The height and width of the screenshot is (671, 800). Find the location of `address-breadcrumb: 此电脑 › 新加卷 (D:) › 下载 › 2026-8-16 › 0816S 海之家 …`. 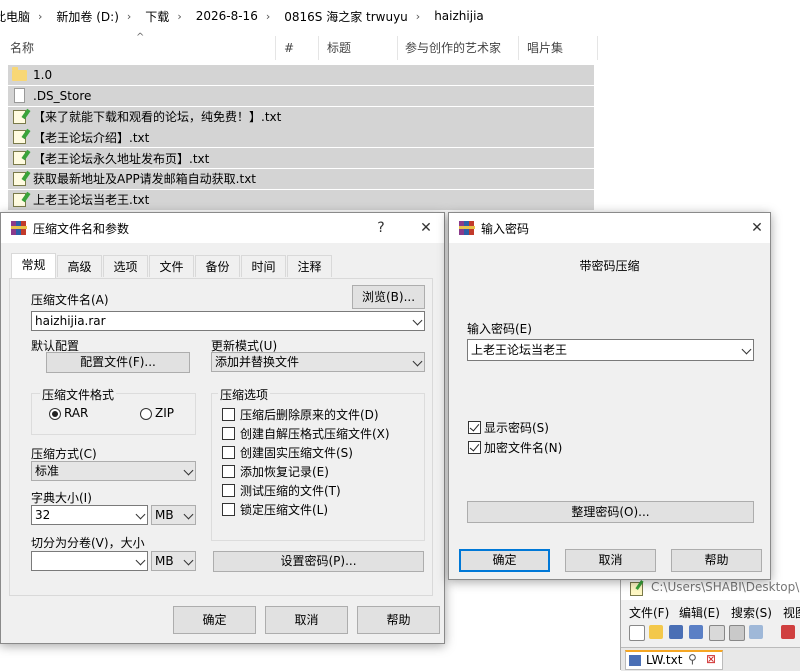

address-breadcrumb: 此电脑 › 新加卷 (D:) › 下载 › 2026-8-16 › 0816S 海之家 … is located at coordinates (400, 16).